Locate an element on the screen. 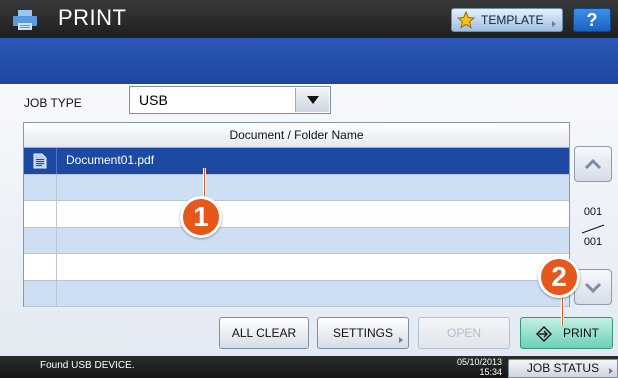 The image size is (618, 378). all-clear-button: ALL CLEAR is located at coordinates (264, 333).